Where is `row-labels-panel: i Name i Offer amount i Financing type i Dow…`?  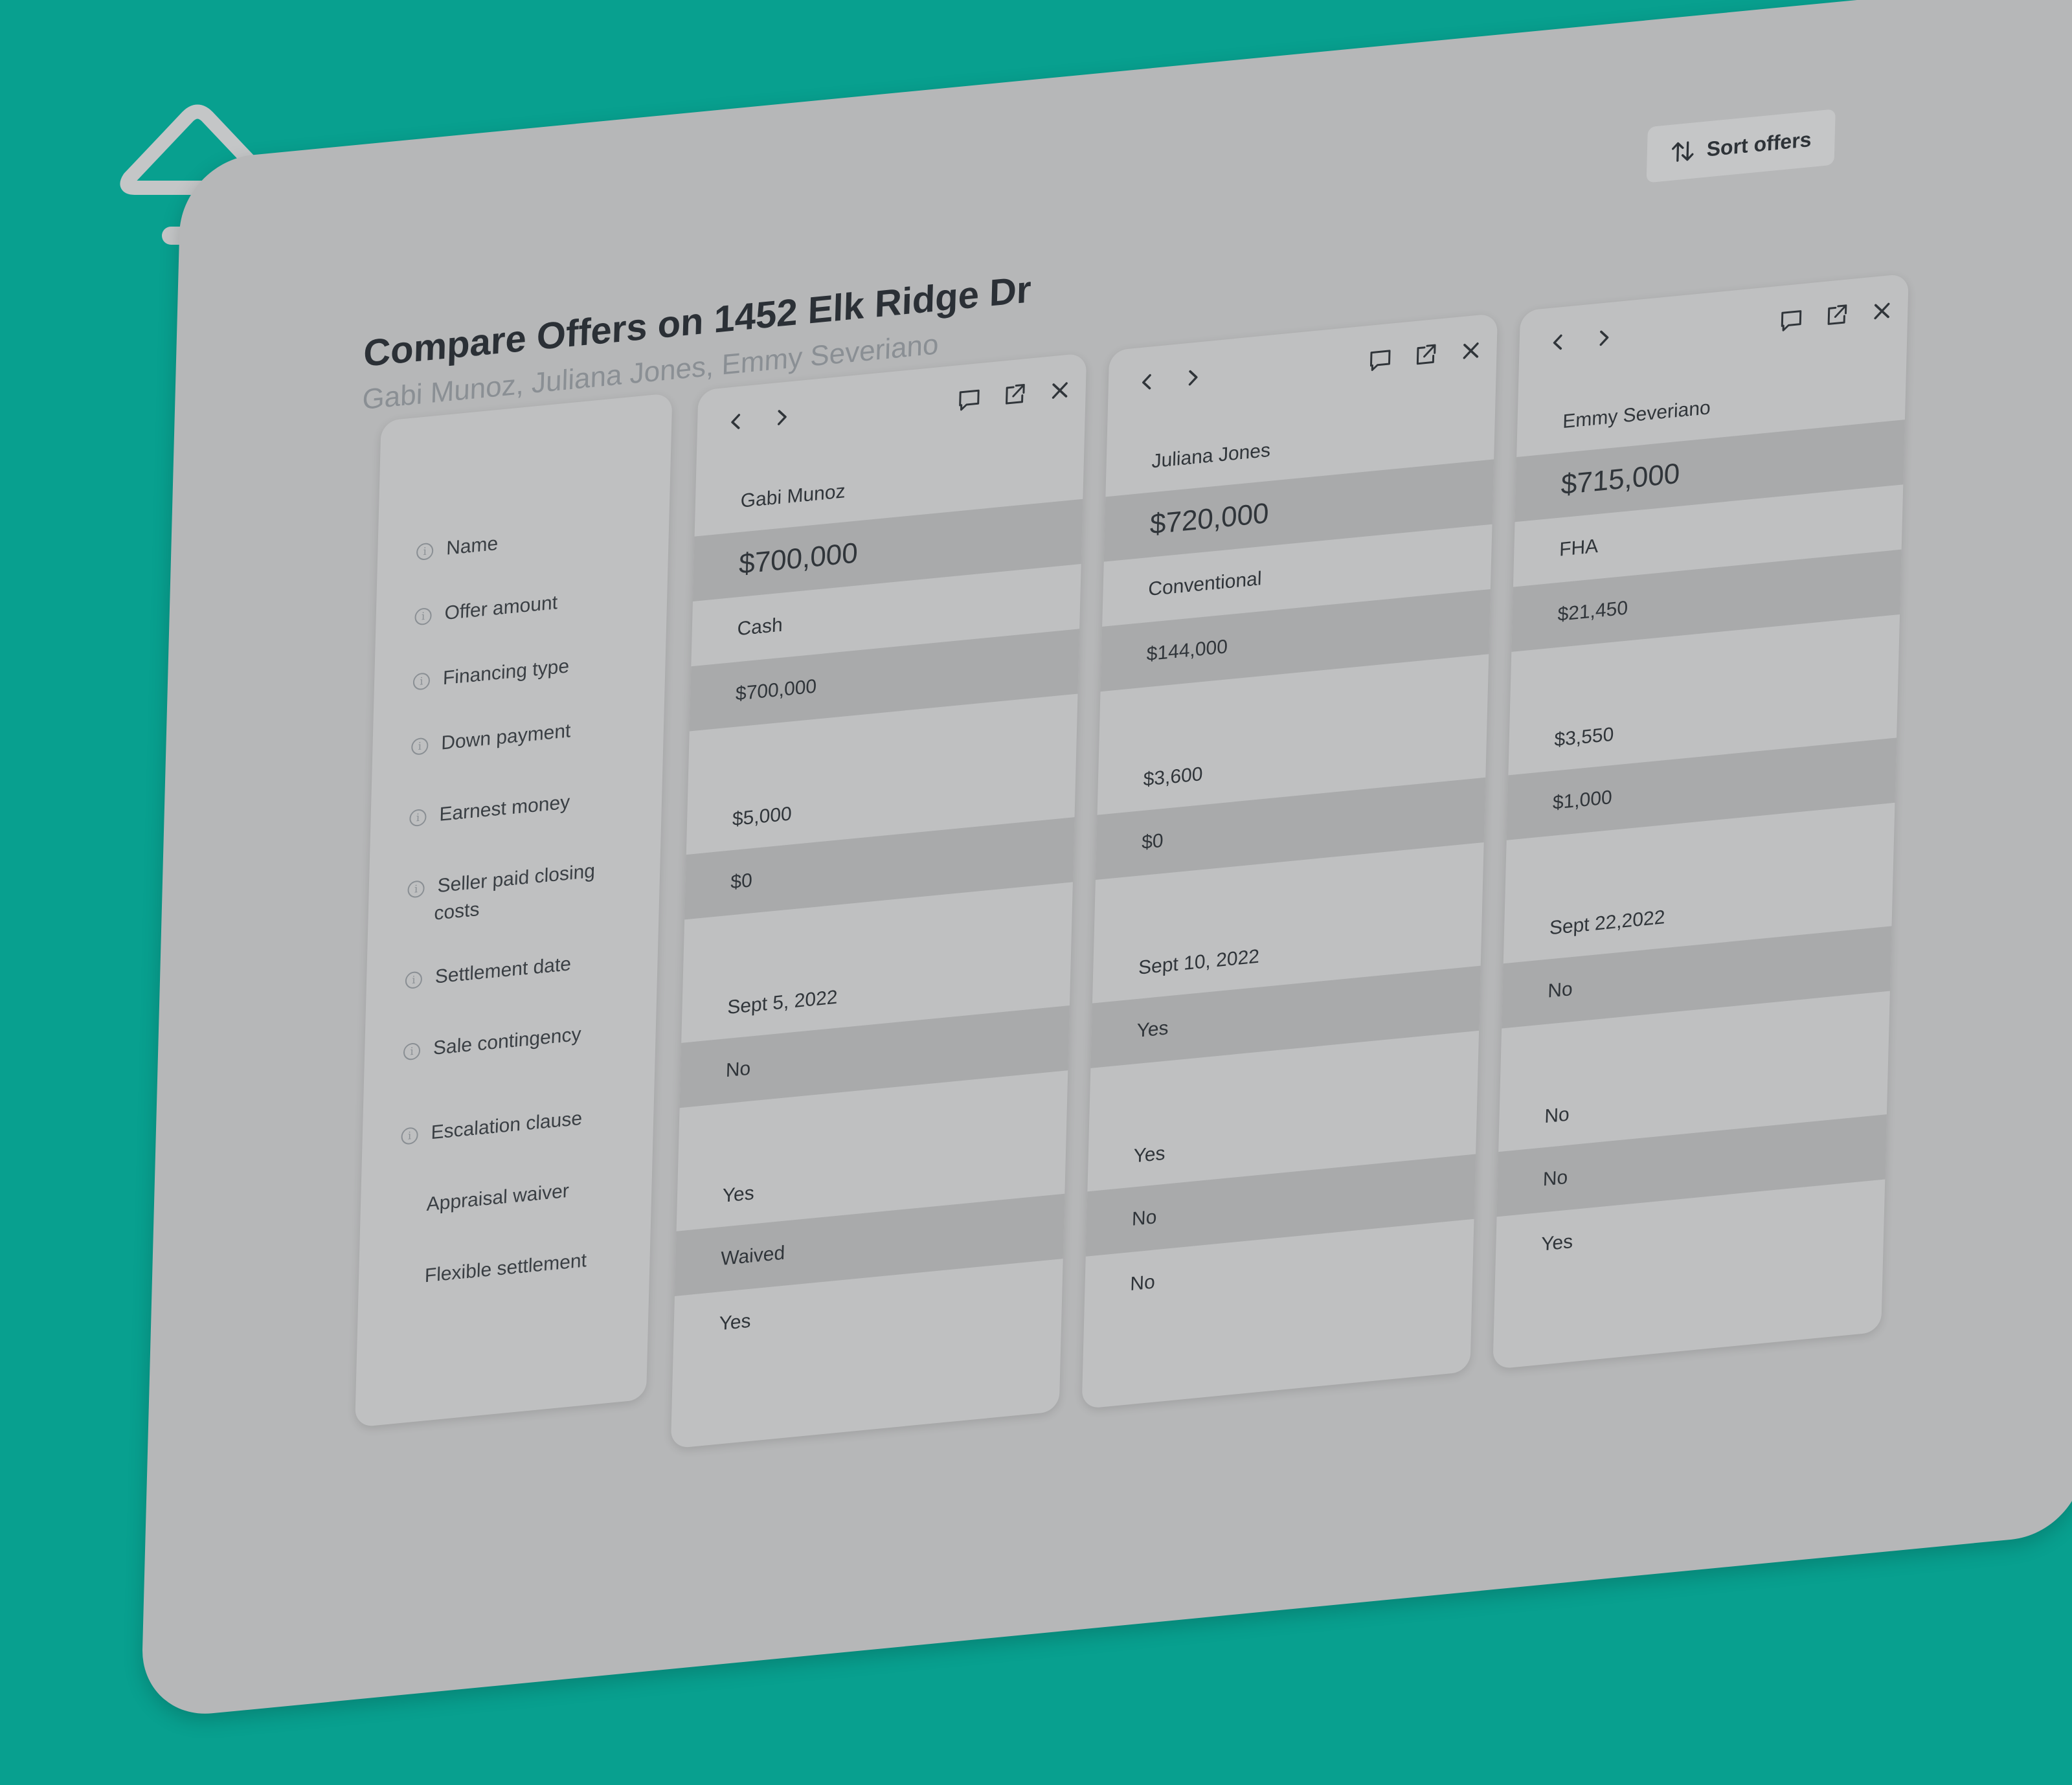
row-labels-panel: i Name i Offer amount i Financing type i Dow… is located at coordinates (514, 910).